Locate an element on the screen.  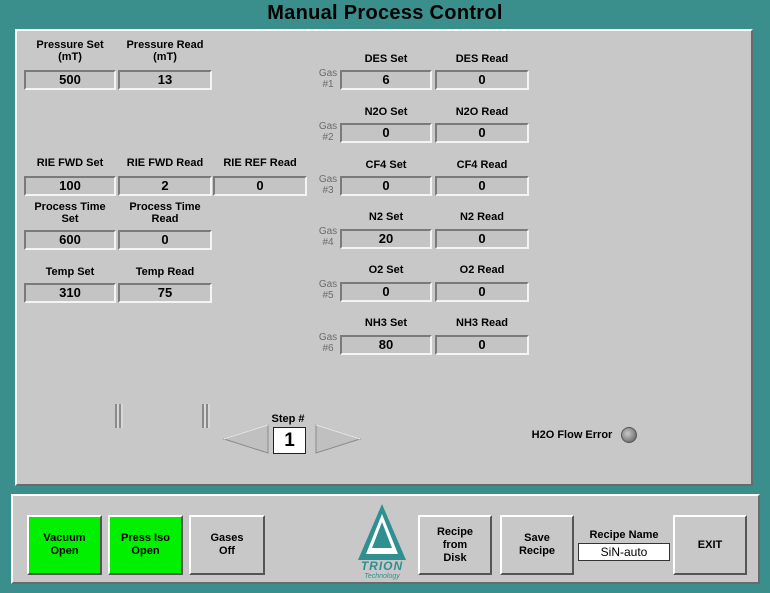
process-time-read-label: Process Time Read is located at coordinates (165, 213).